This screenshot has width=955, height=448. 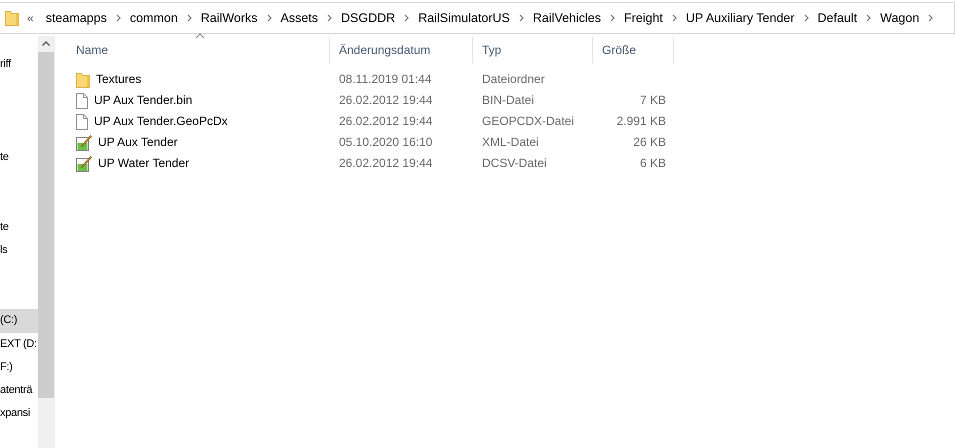 I want to click on breadcrumb-item: UP Auxiliary Tender, so click(x=740, y=18).